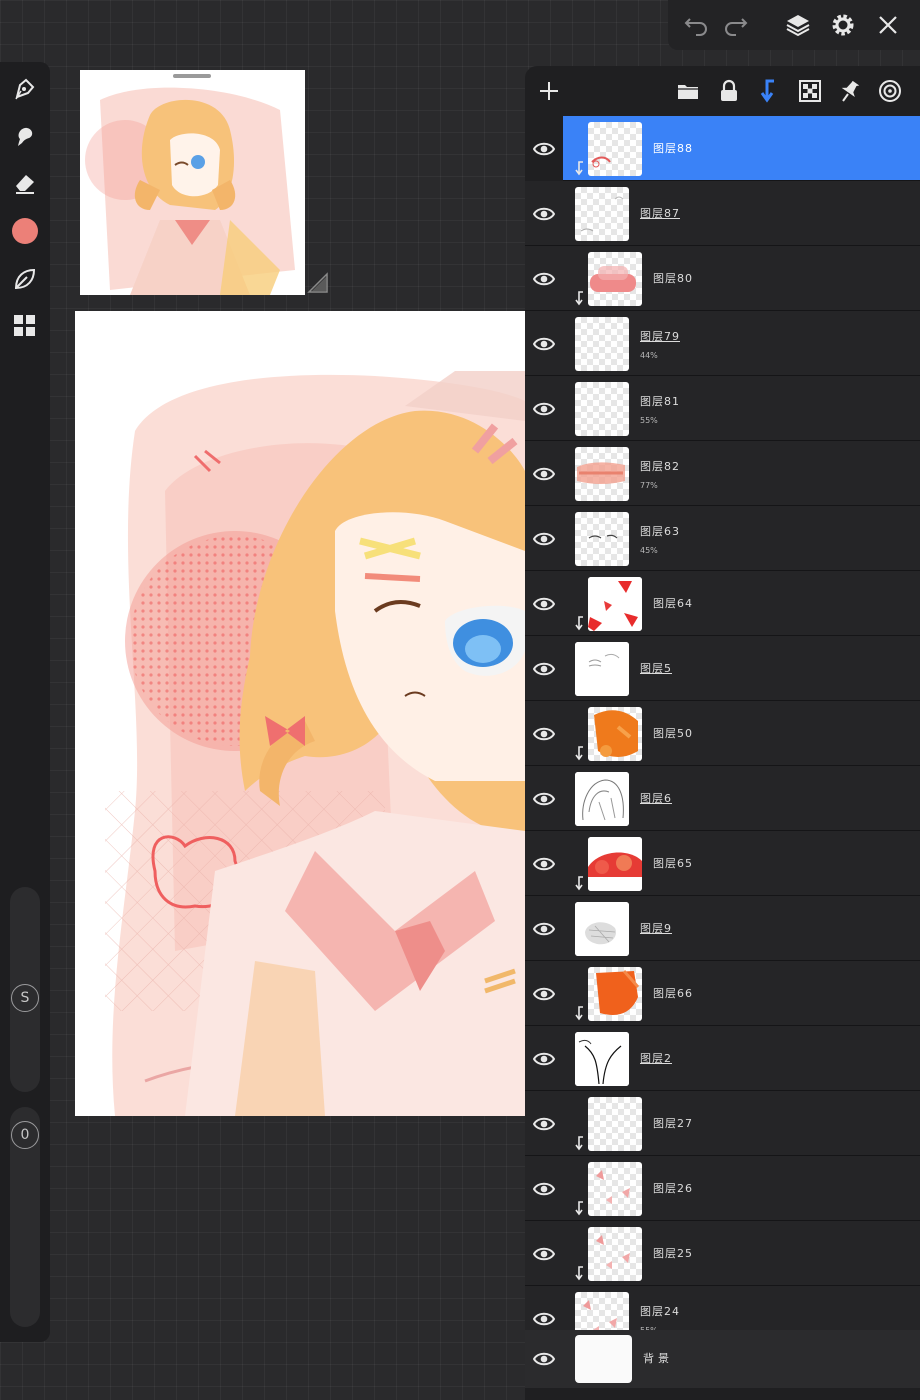 This screenshot has width=920, height=1400. I want to click on opacity-slider-label: 0, so click(25, 1135).